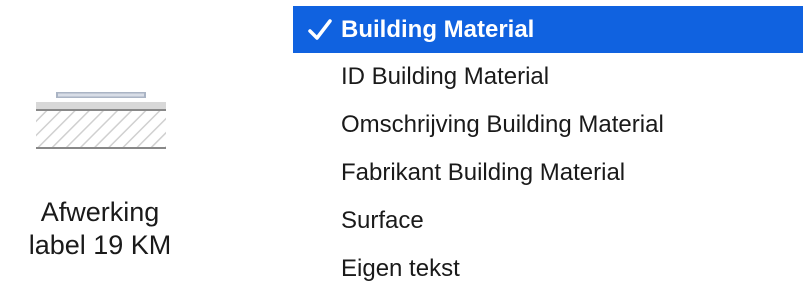 The image size is (803, 289). What do you see at coordinates (502, 124) in the screenshot?
I see `menu-item-label: Omschrijving Building Material` at bounding box center [502, 124].